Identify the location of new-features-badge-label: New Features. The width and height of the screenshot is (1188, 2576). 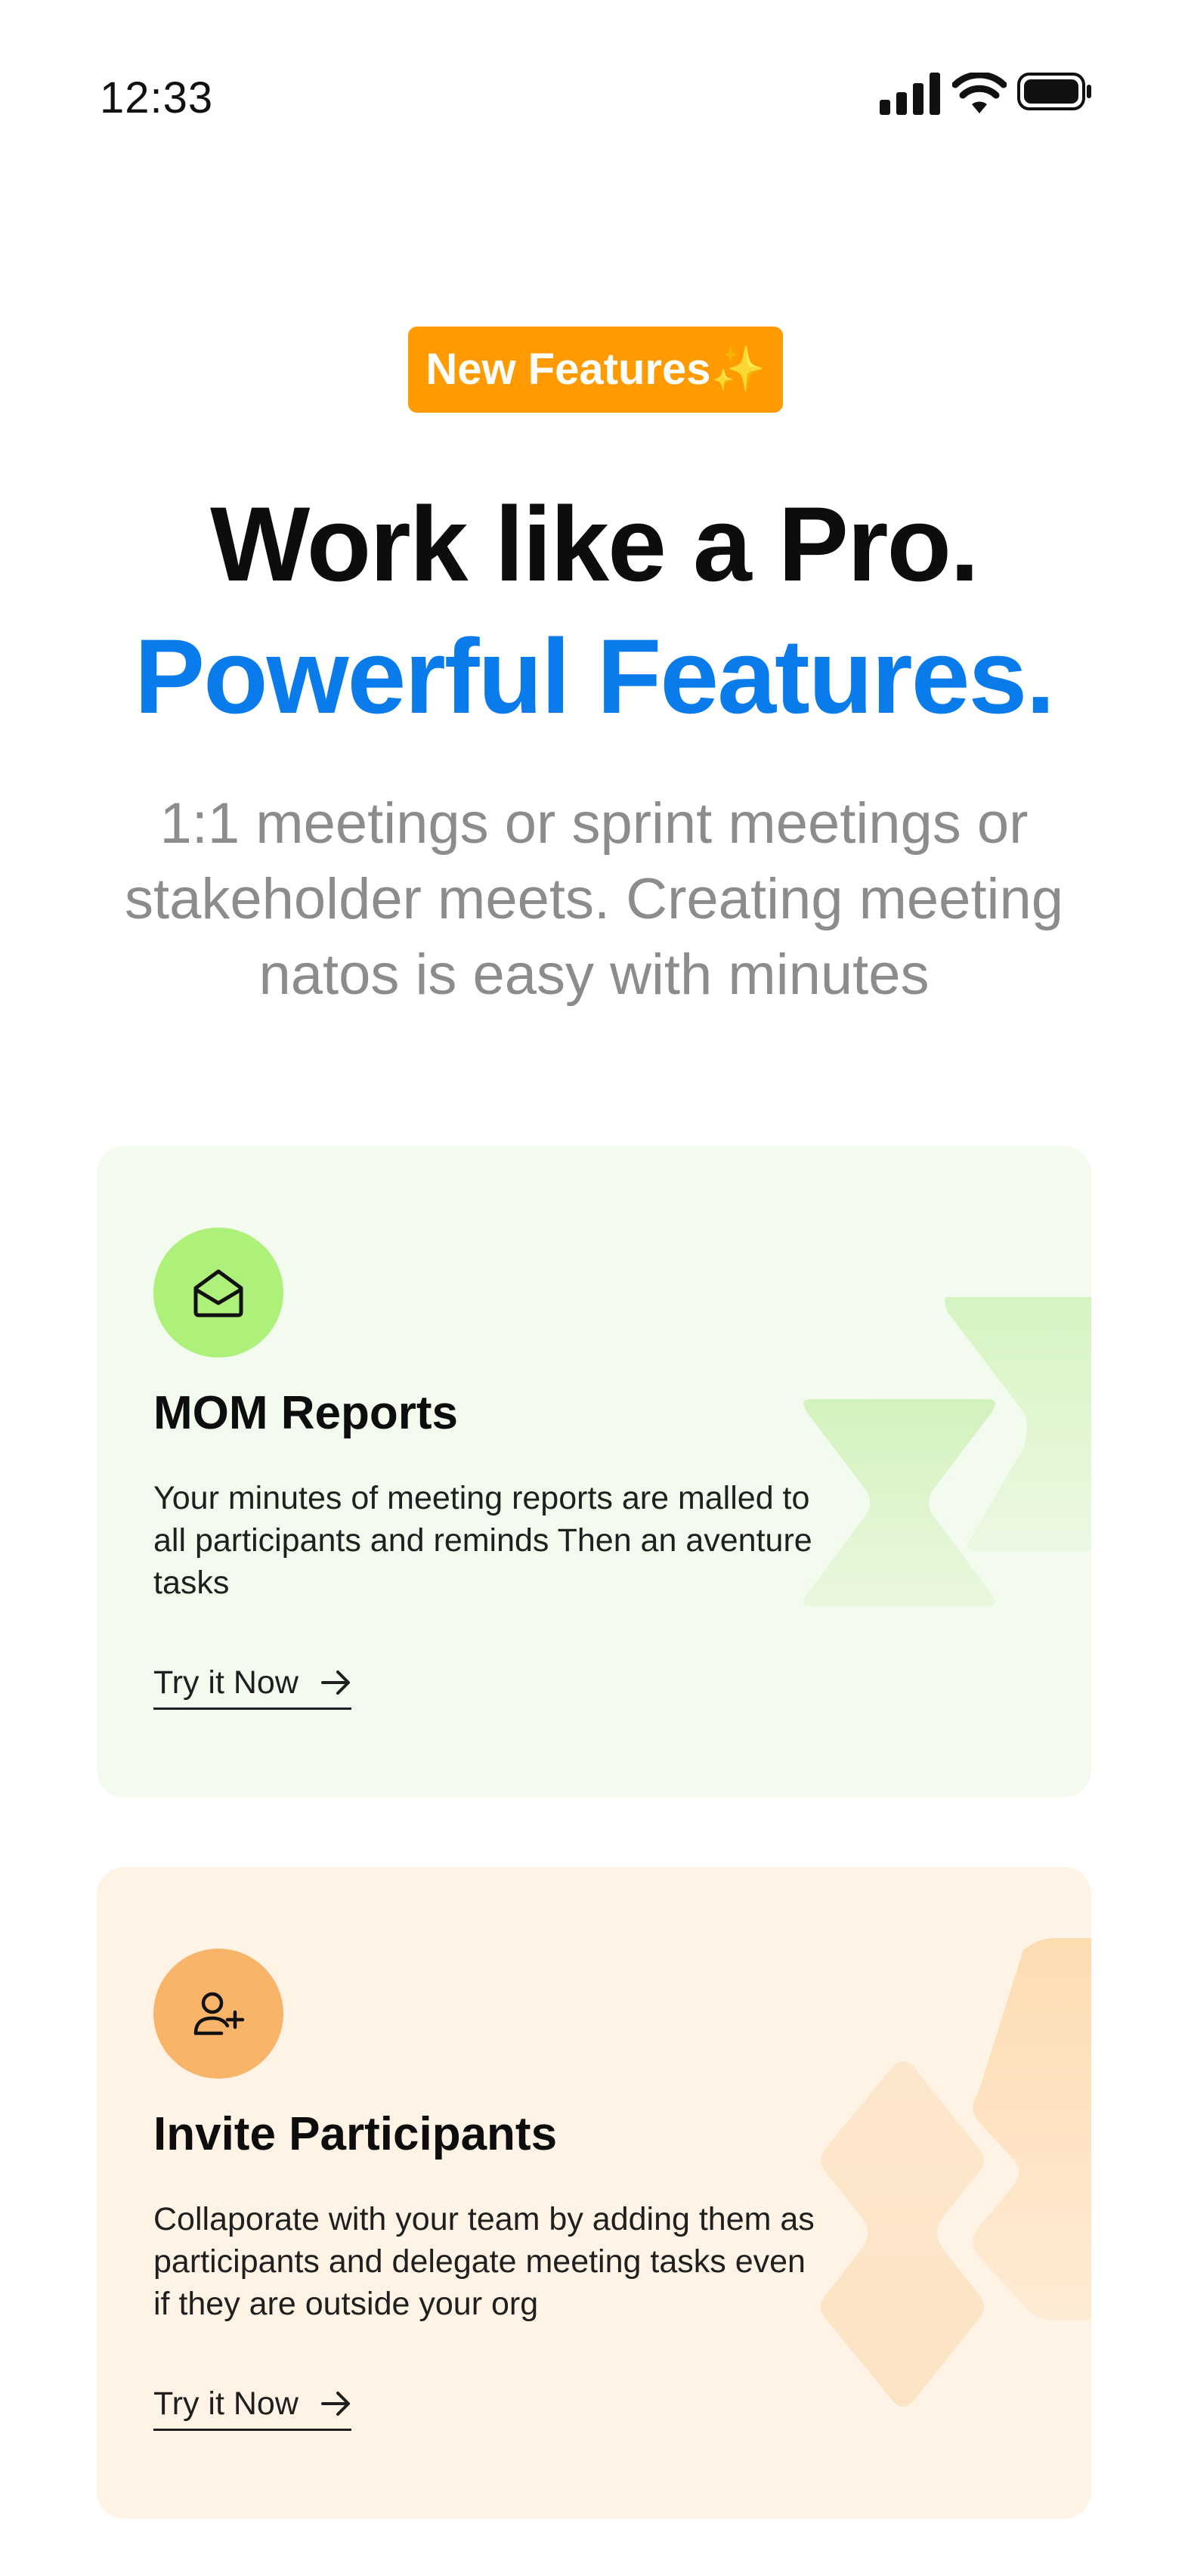
(568, 369).